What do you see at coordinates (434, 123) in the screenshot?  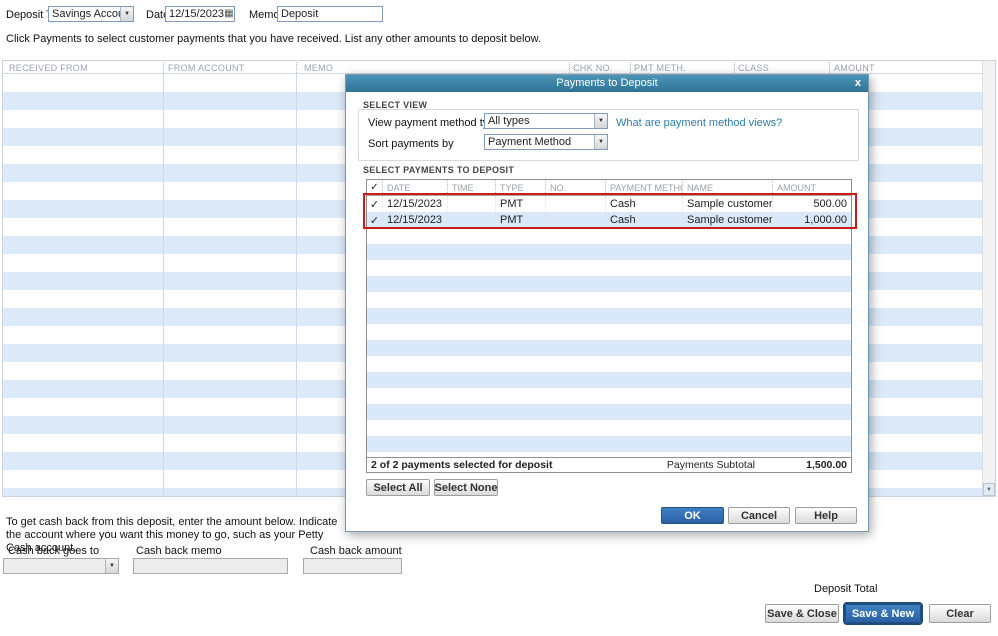 I see `view-method-label: View payment method type` at bounding box center [434, 123].